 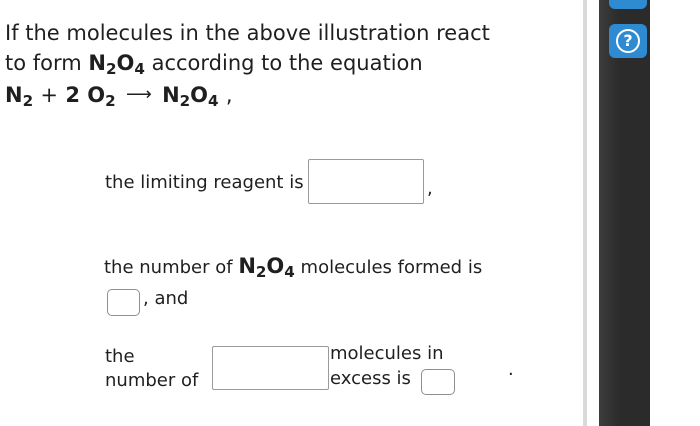 What do you see at coordinates (366, 181) in the screenshot?
I see `limiting-reagent-input` at bounding box center [366, 181].